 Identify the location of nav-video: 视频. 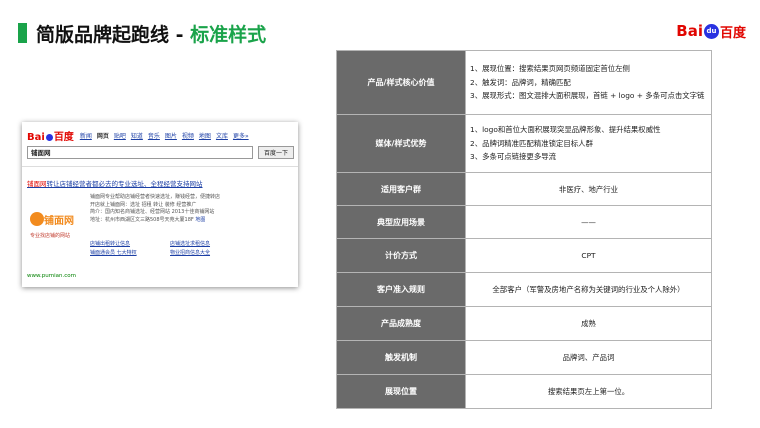
(188, 135).